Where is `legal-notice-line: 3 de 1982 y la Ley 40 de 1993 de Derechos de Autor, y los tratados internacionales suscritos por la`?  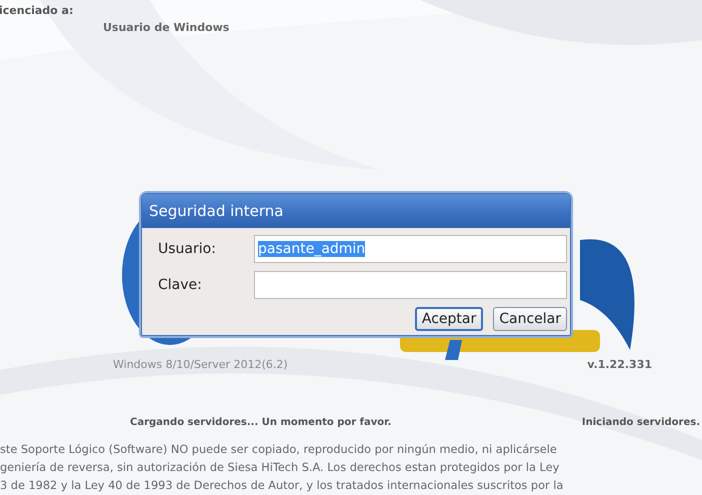
legal-notice-line: 3 de 1982 y la Ley 40 de 1993 de Derechos de Autor, y los tratados internacionales suscritos por la is located at coordinates (282, 486).